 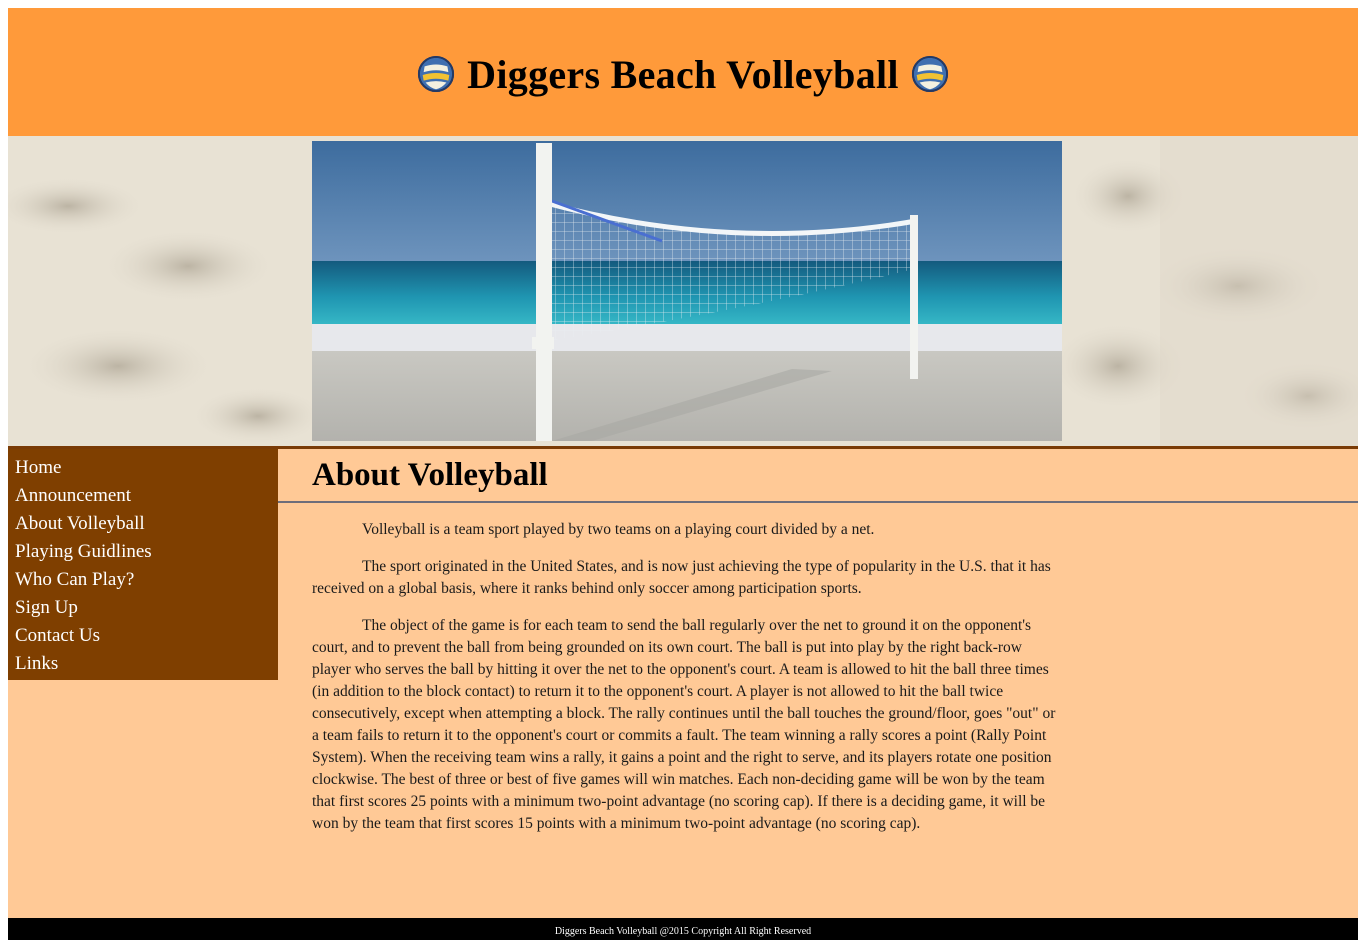 What do you see at coordinates (818, 502) in the screenshot?
I see `title-divider` at bounding box center [818, 502].